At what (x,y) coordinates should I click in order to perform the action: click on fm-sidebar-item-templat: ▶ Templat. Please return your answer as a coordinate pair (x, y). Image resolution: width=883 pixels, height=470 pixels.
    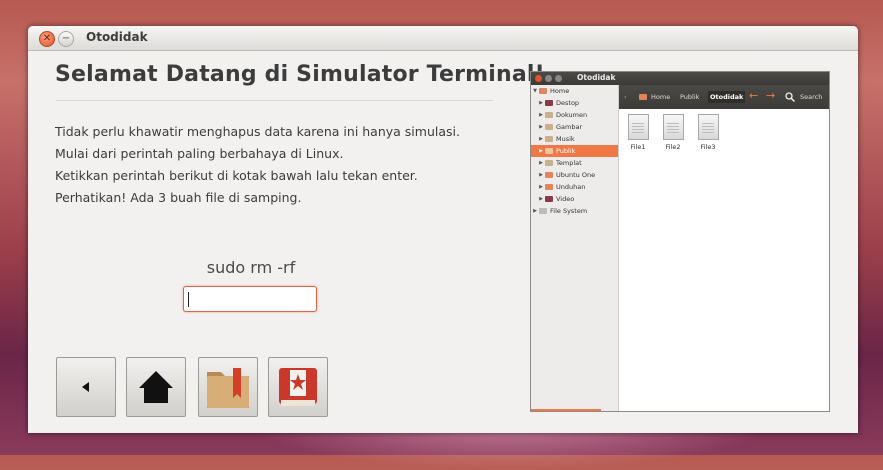
    Looking at the image, I should click on (574, 163).